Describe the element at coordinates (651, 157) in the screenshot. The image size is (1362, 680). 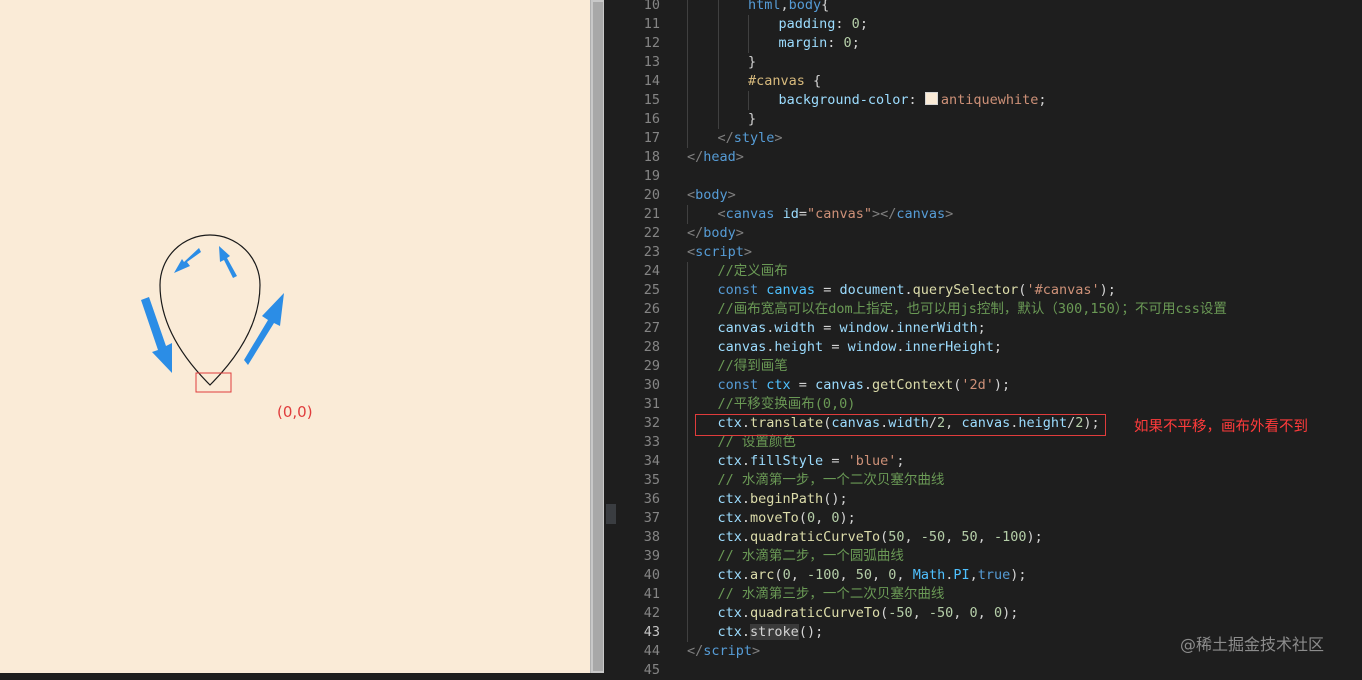
I see `line-number: 18` at that location.